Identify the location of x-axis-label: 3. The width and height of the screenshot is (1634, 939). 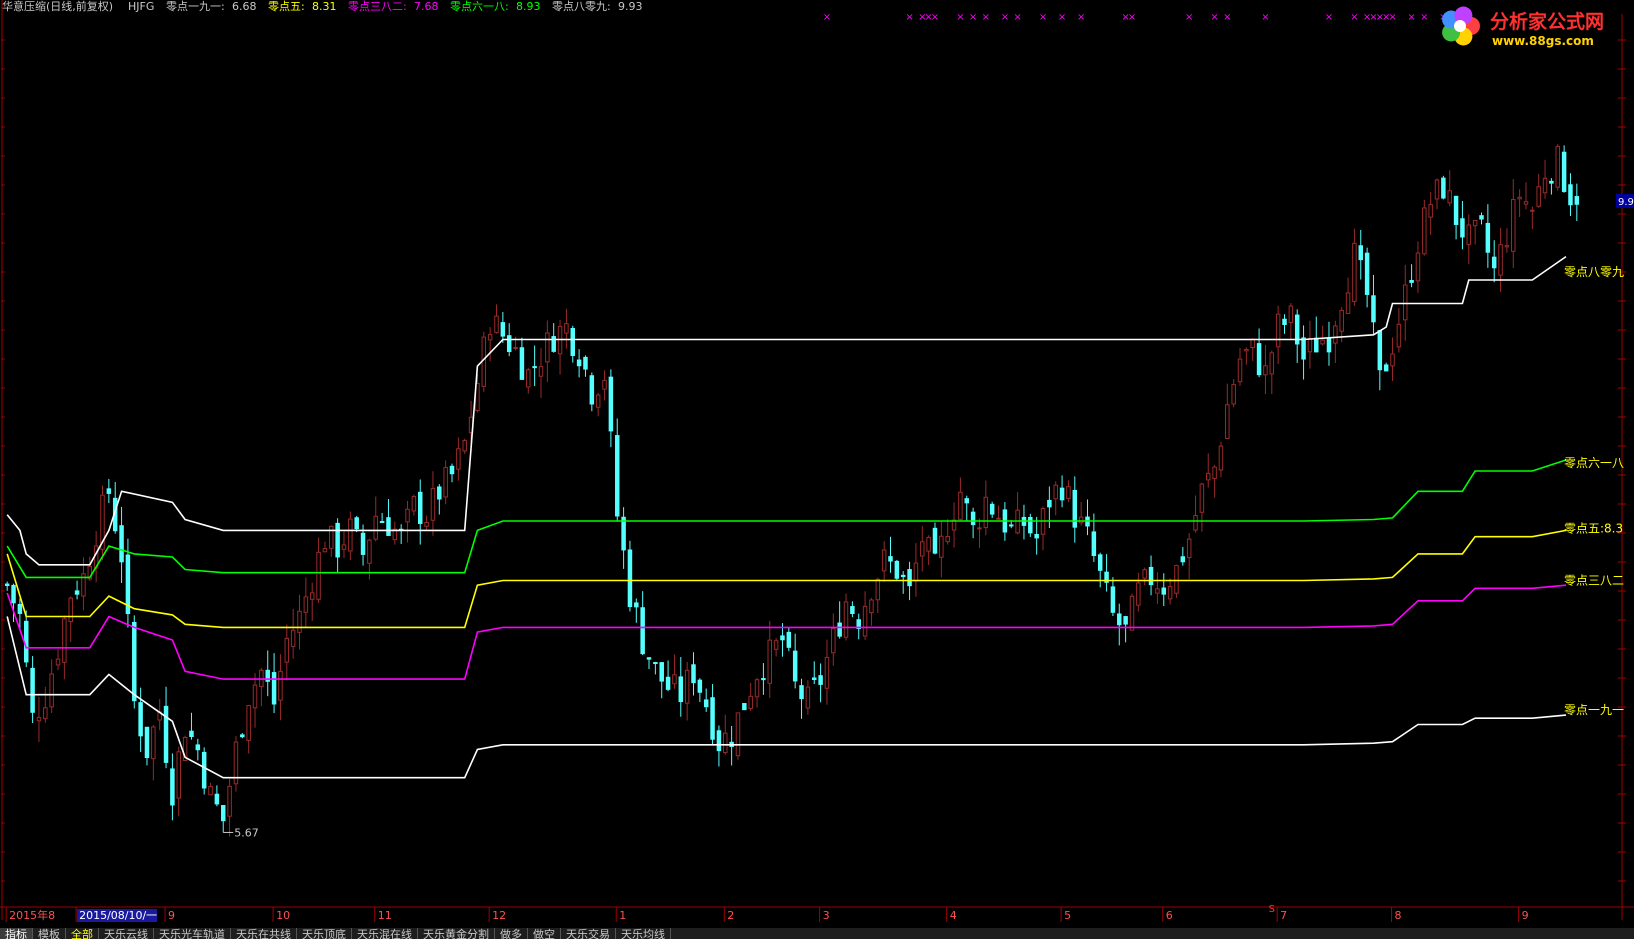
(826, 915).